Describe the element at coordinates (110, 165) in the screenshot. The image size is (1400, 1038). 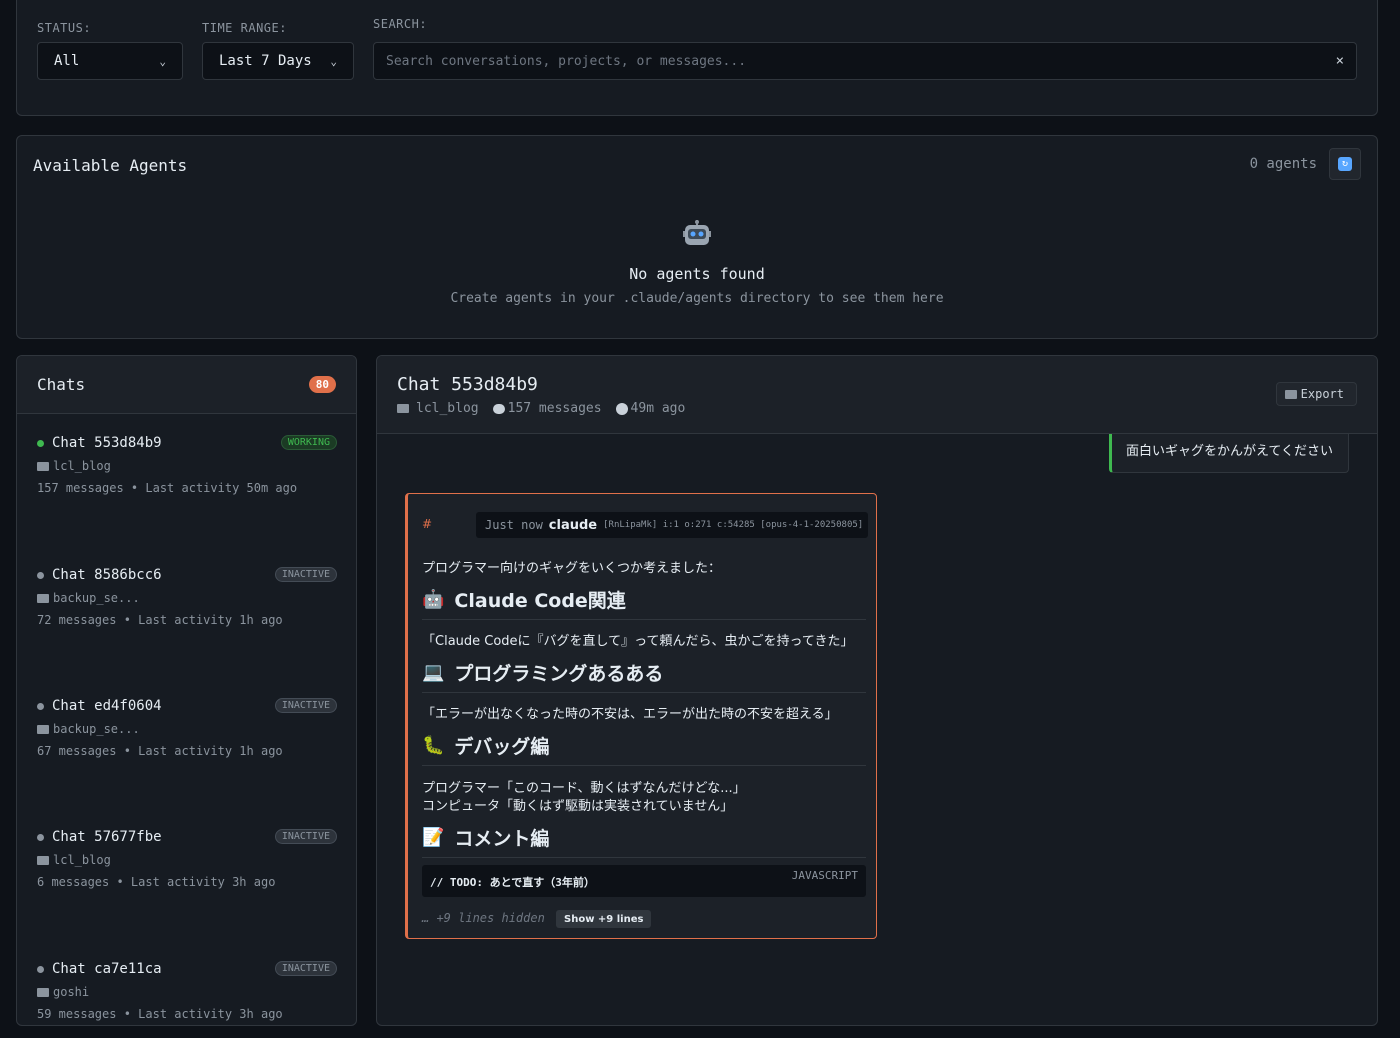
I see `agents-title: Available Agents` at that location.